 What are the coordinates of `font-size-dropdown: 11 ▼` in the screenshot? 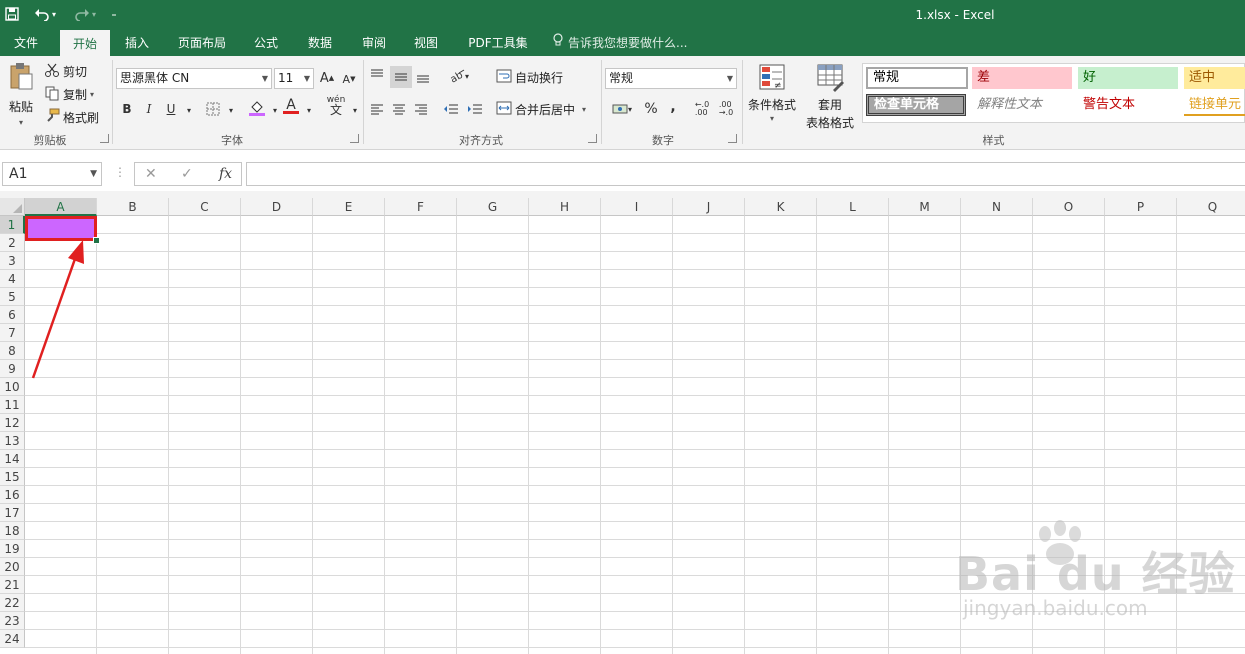 It's located at (294, 78).